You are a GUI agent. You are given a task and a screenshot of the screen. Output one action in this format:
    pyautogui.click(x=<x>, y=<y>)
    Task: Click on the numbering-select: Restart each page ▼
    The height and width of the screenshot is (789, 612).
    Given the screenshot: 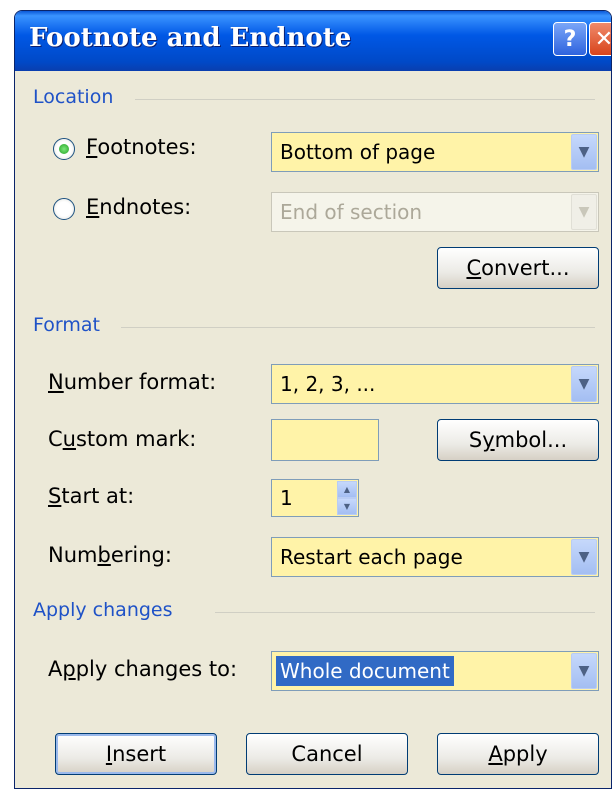 What is the action you would take?
    pyautogui.click(x=435, y=557)
    